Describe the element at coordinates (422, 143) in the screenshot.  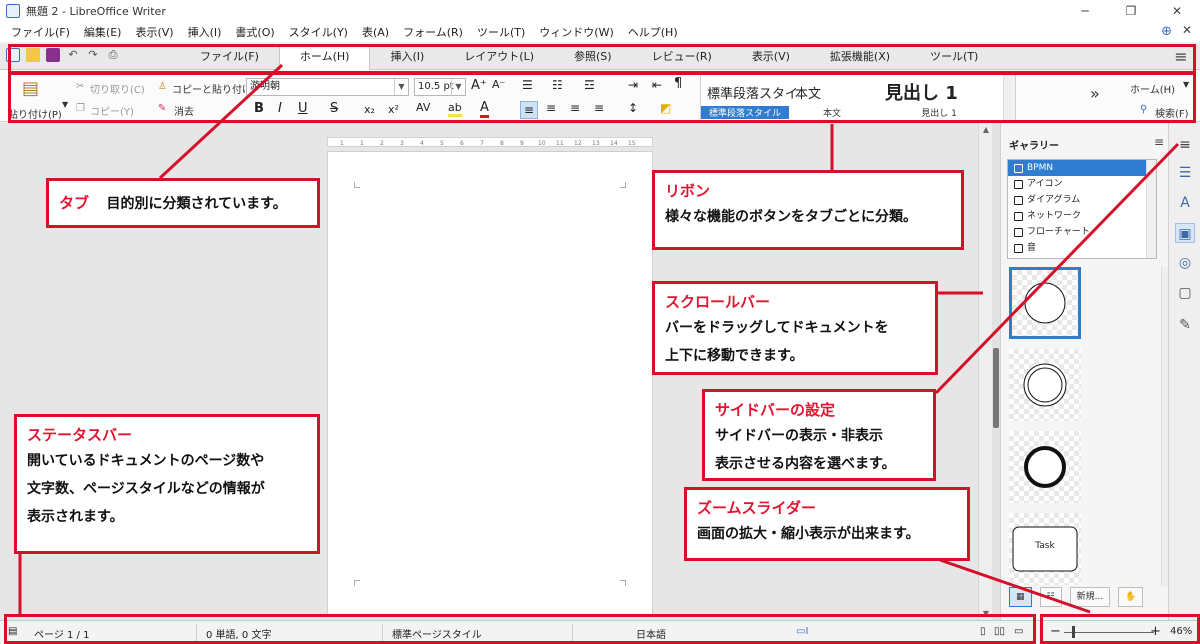
I see `ruler-tick: 4` at that location.